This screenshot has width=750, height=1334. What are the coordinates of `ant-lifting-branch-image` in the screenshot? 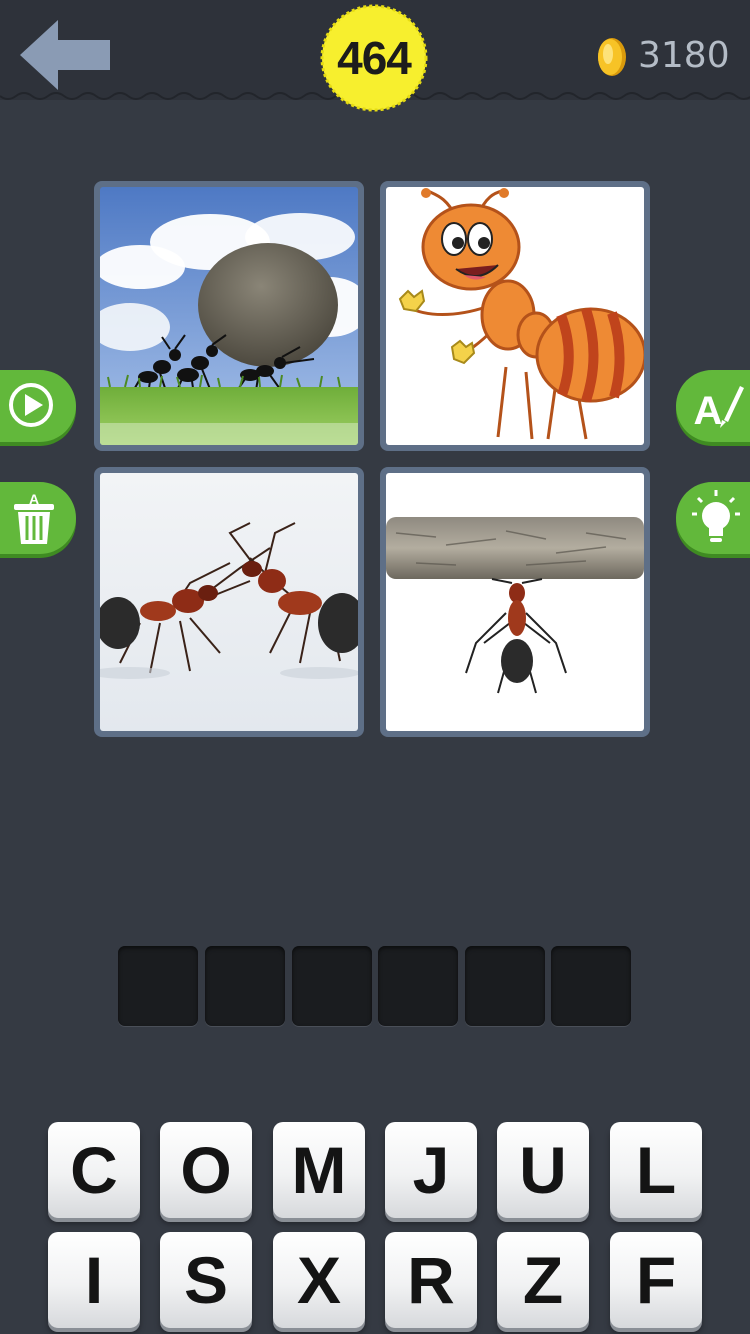 It's located at (515, 602).